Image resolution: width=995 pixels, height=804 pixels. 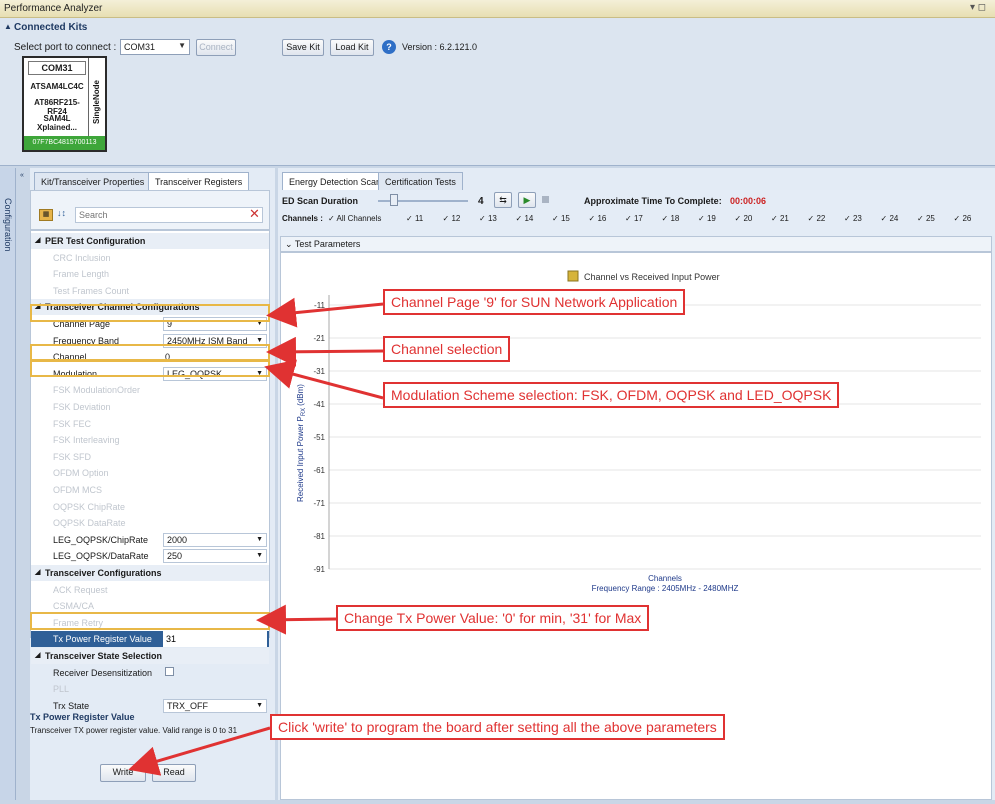 What do you see at coordinates (744, 218) in the screenshot?
I see `channel-checkbox-20: ✓ 20` at bounding box center [744, 218].